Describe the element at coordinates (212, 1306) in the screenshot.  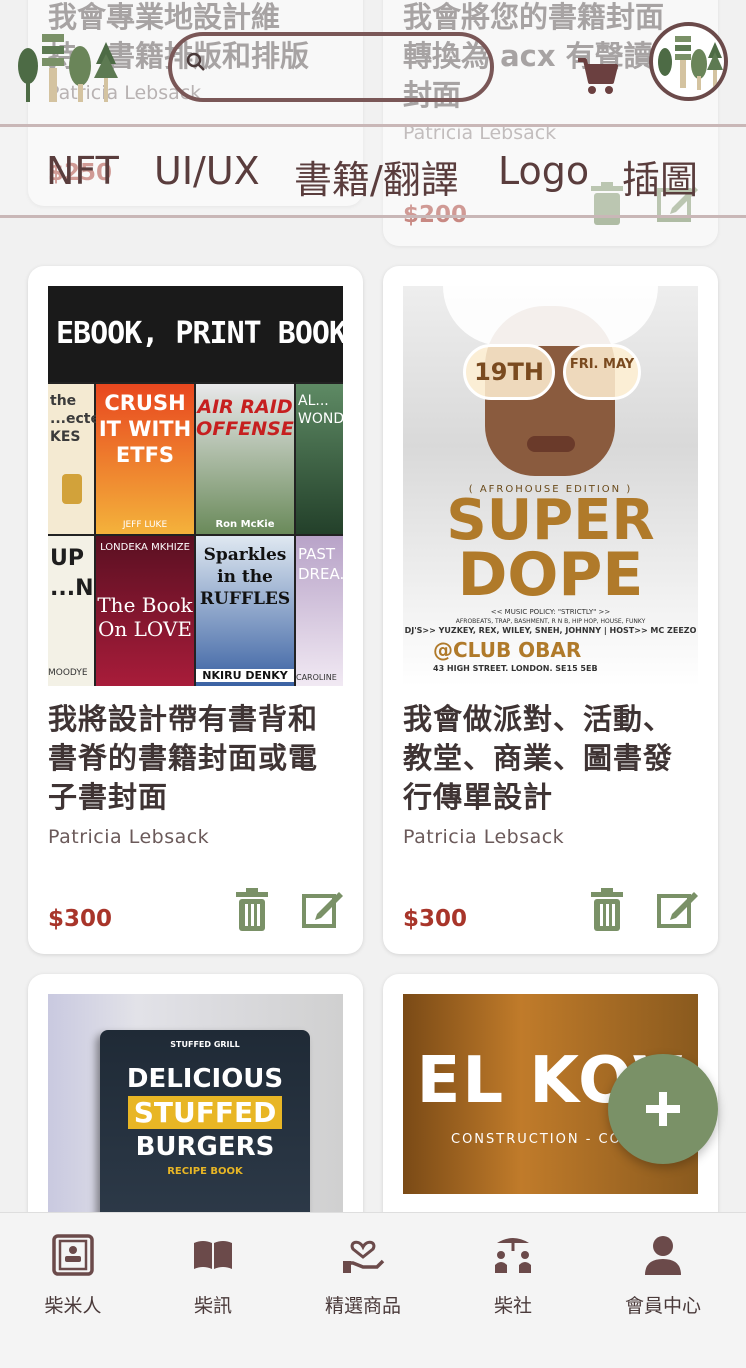
I see `nav-label: 柴訊` at that location.